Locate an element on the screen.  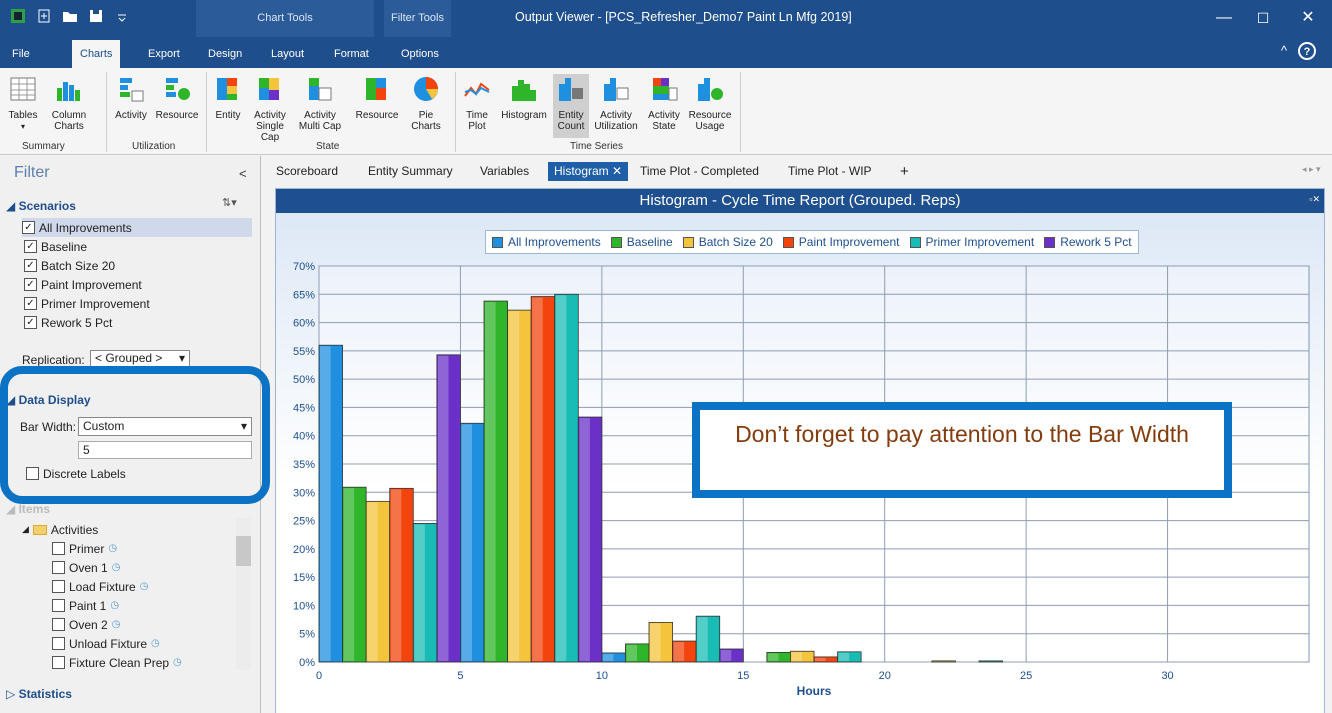
activity-item: Oven 2 ◷ is located at coordinates (86, 624).